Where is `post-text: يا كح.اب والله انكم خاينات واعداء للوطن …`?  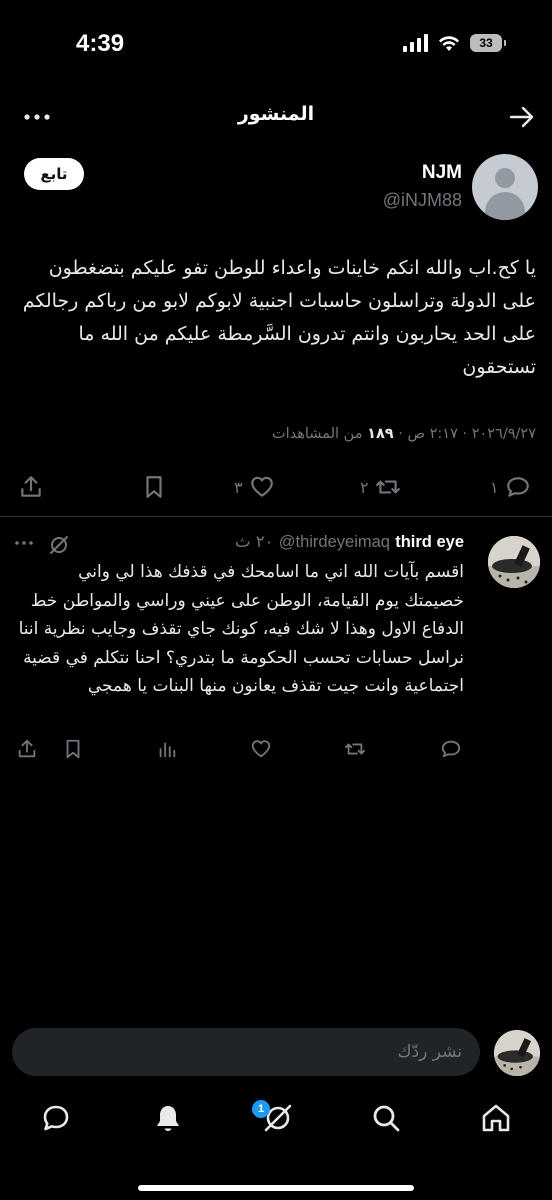 post-text: يا كح.اب والله انكم خاينات واعداء للوطن … is located at coordinates (279, 317).